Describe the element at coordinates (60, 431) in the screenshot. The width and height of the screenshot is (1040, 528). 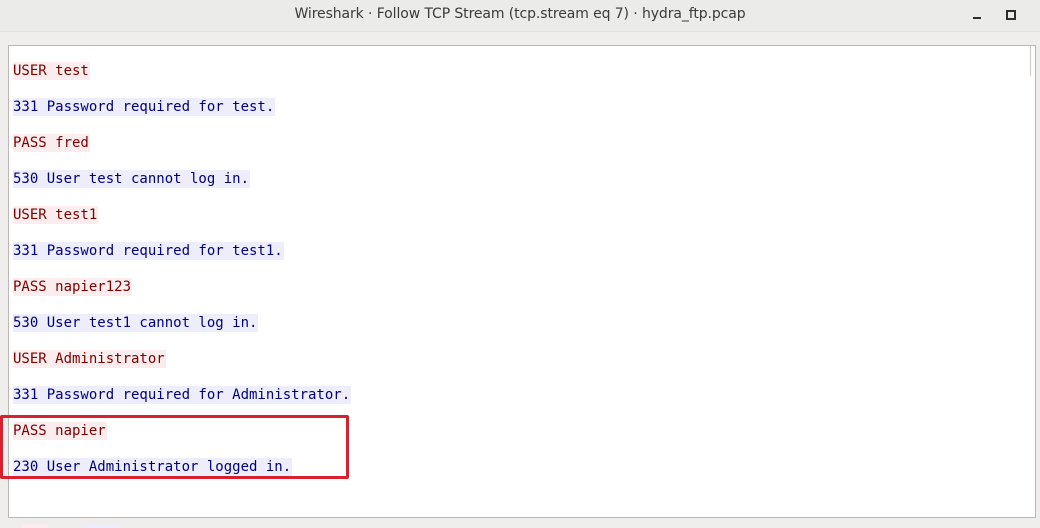
I see `stream-text: PASS napier` at that location.